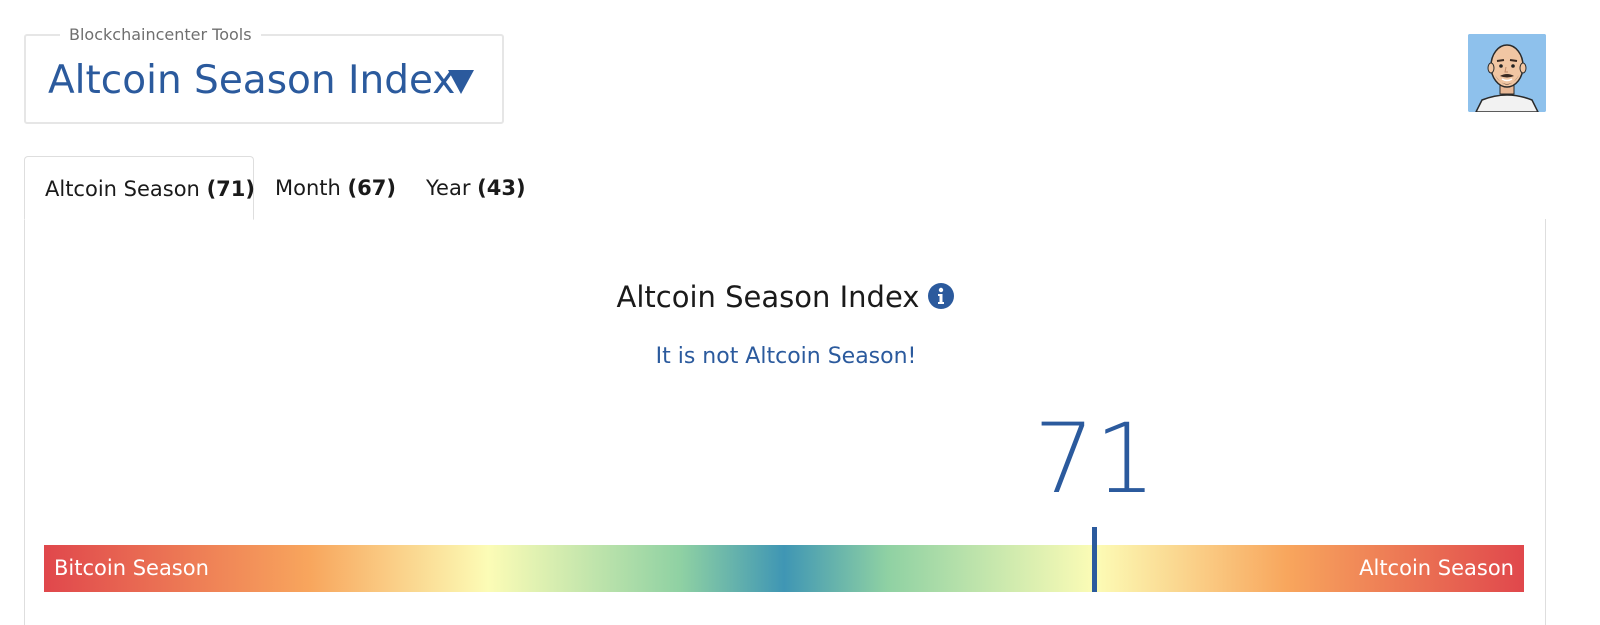  What do you see at coordinates (941, 296) in the screenshot?
I see `info-icon` at bounding box center [941, 296].